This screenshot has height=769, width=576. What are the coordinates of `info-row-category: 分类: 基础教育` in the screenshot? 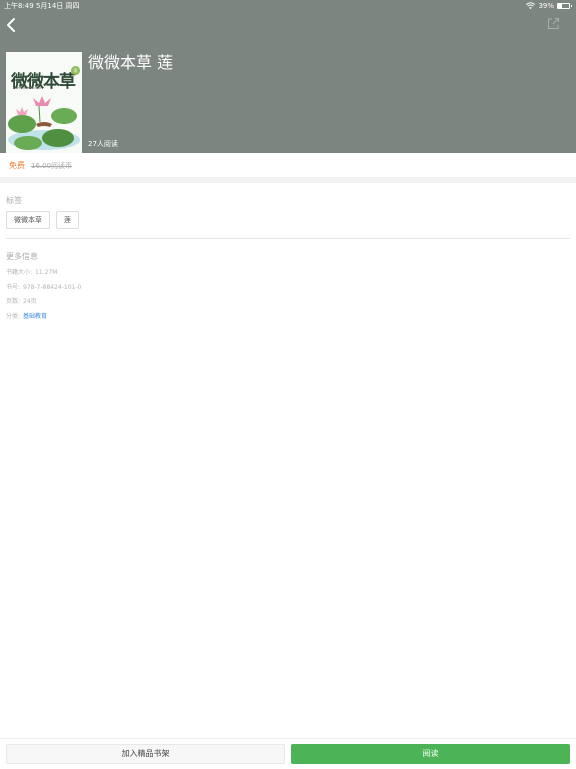 It's located at (26, 315).